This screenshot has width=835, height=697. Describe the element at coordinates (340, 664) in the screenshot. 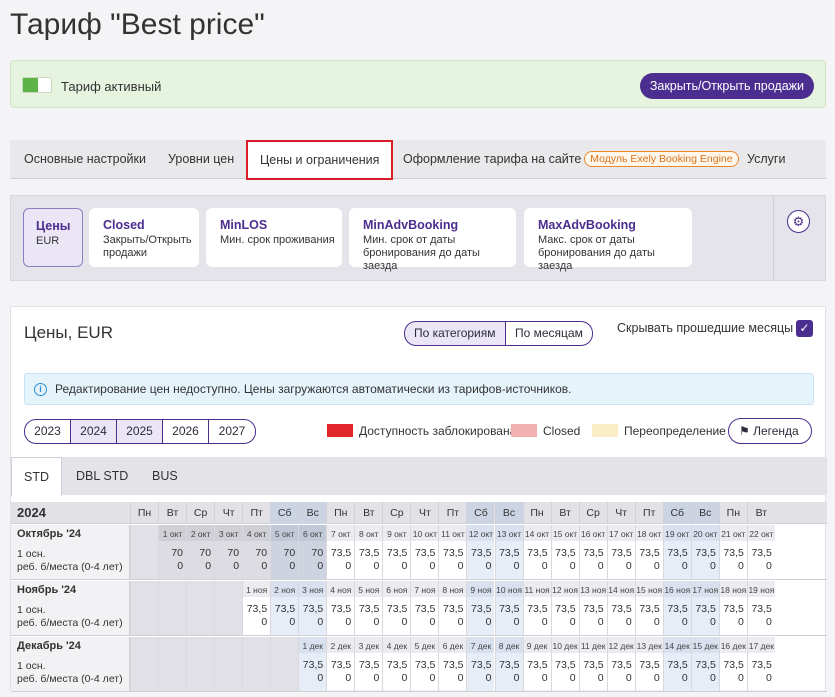

I see `price-cell: 2 дек 73,5 0` at that location.